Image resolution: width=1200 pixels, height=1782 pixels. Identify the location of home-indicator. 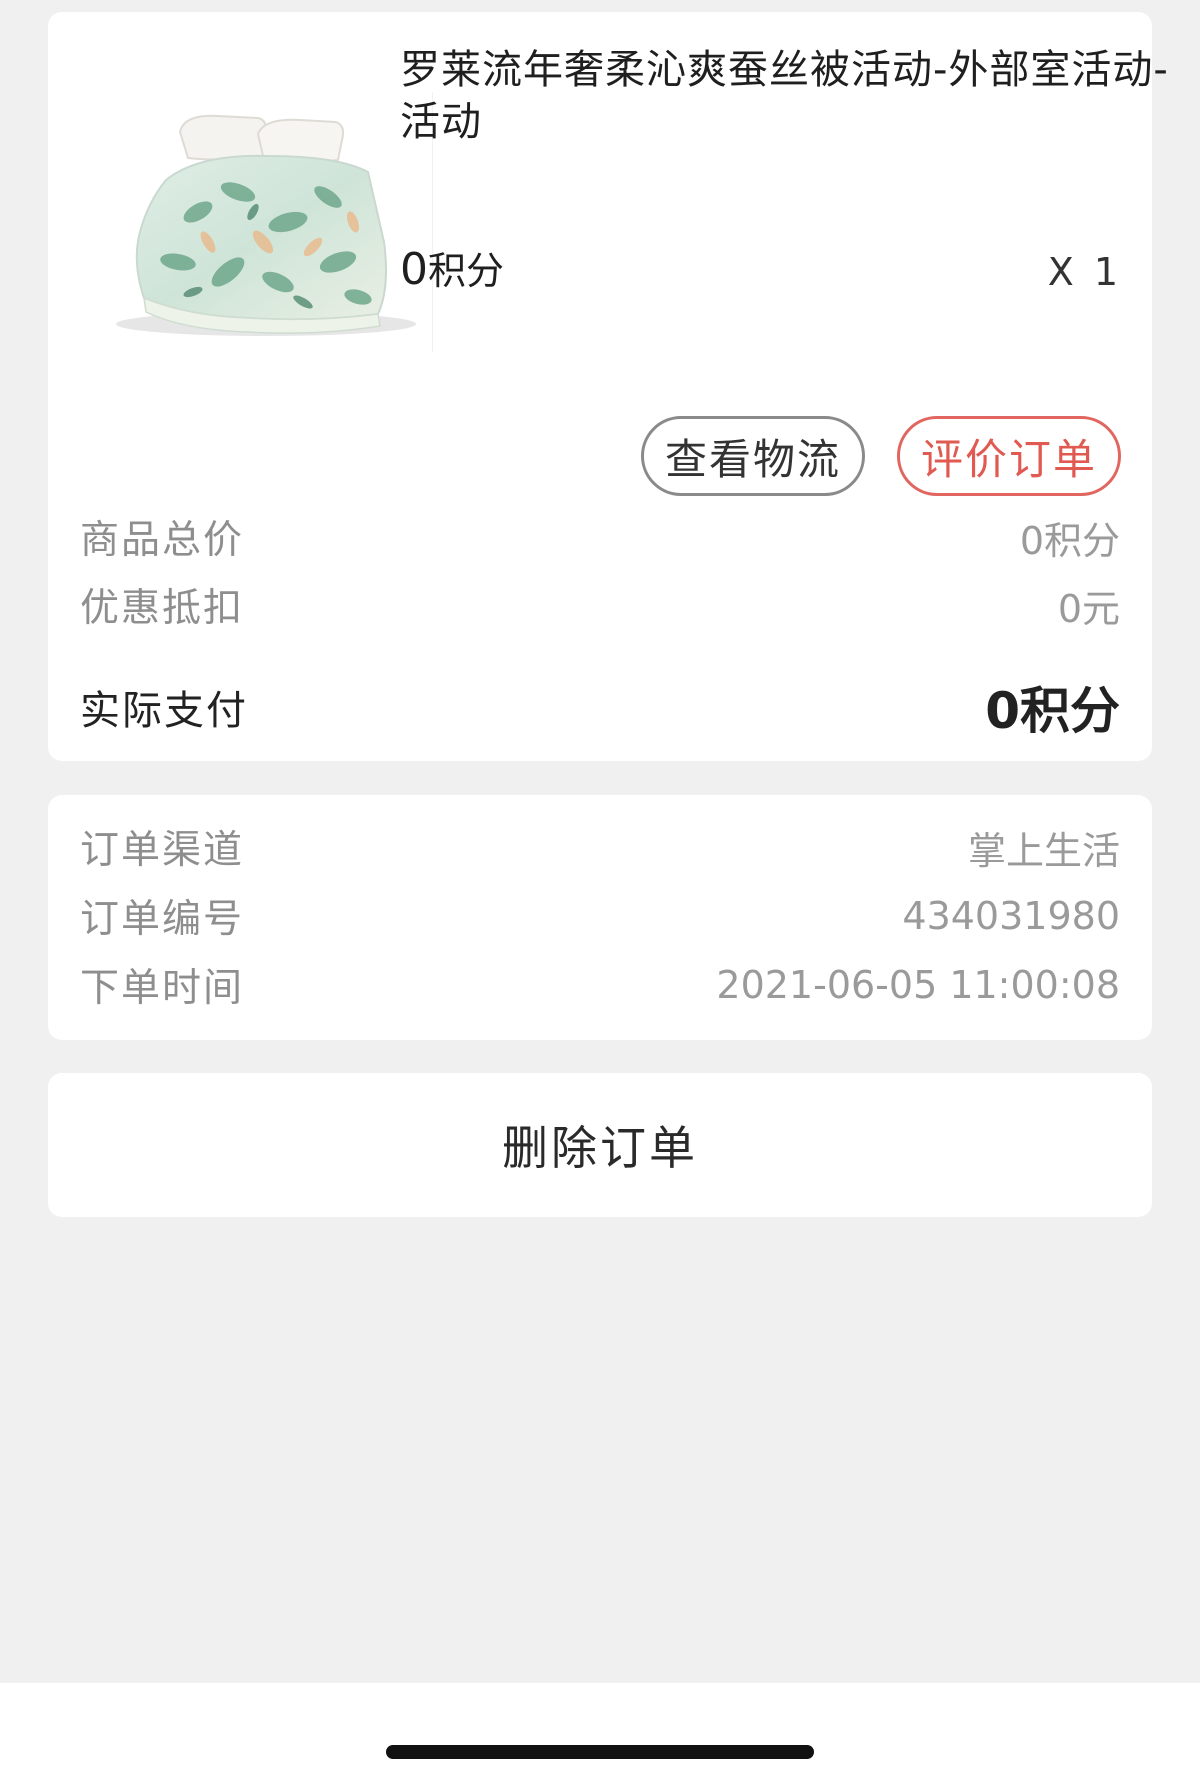
(600, 1752).